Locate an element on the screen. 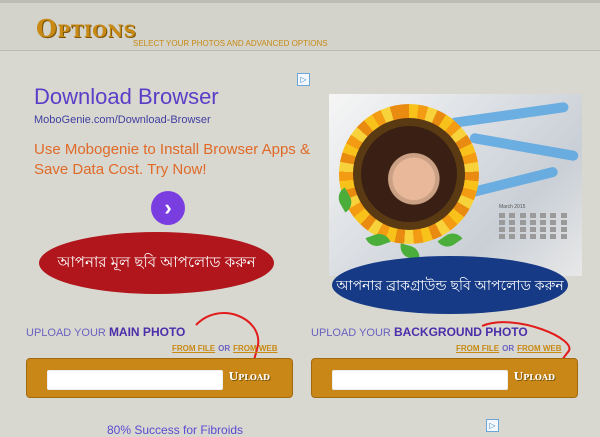  bottom-ad-link: 80% Success for Fibroids is located at coordinates (175, 430).